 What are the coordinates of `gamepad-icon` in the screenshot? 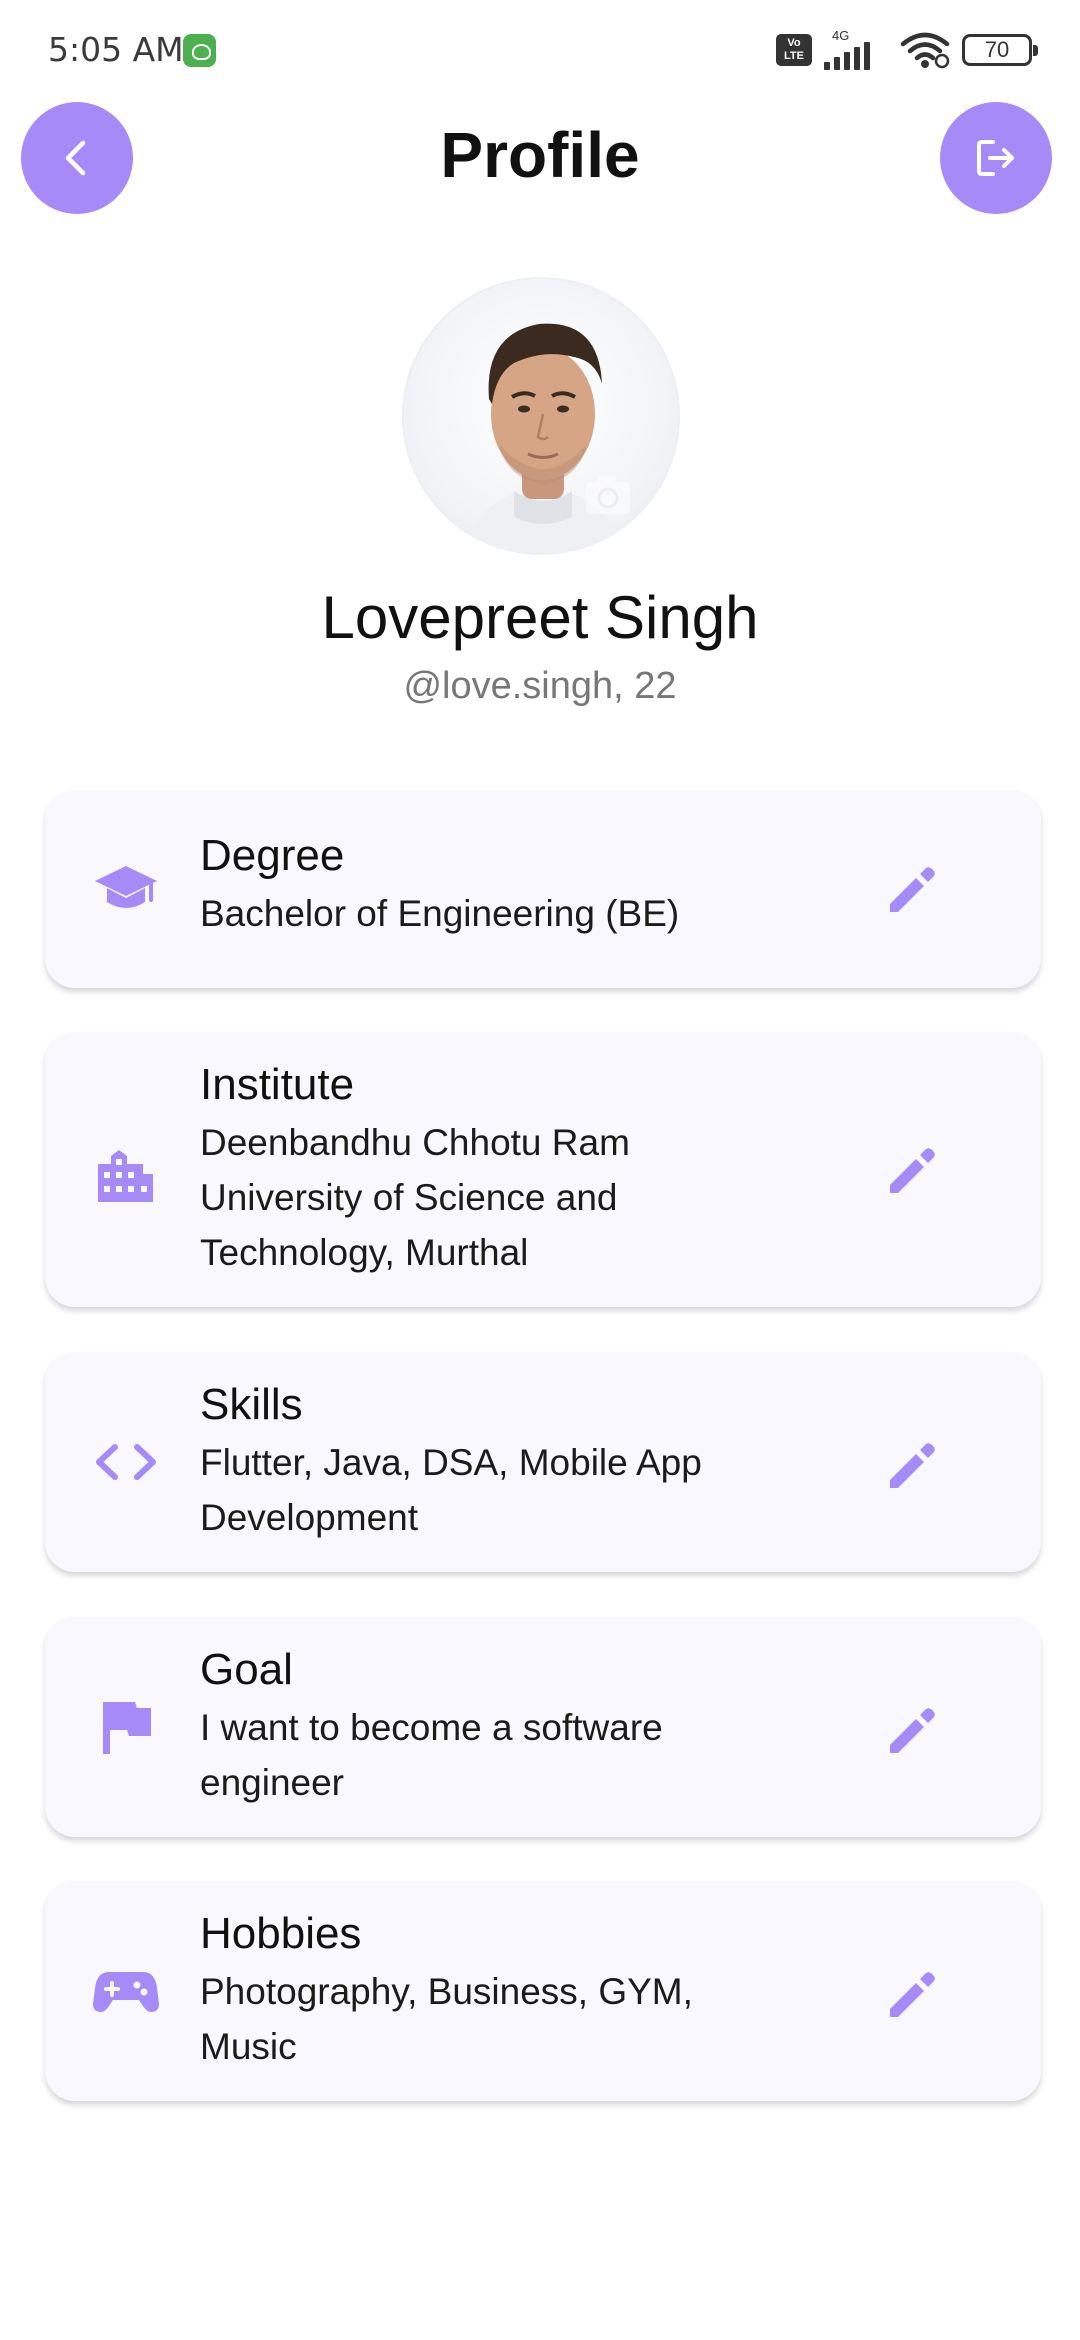 It's located at (126, 1991).